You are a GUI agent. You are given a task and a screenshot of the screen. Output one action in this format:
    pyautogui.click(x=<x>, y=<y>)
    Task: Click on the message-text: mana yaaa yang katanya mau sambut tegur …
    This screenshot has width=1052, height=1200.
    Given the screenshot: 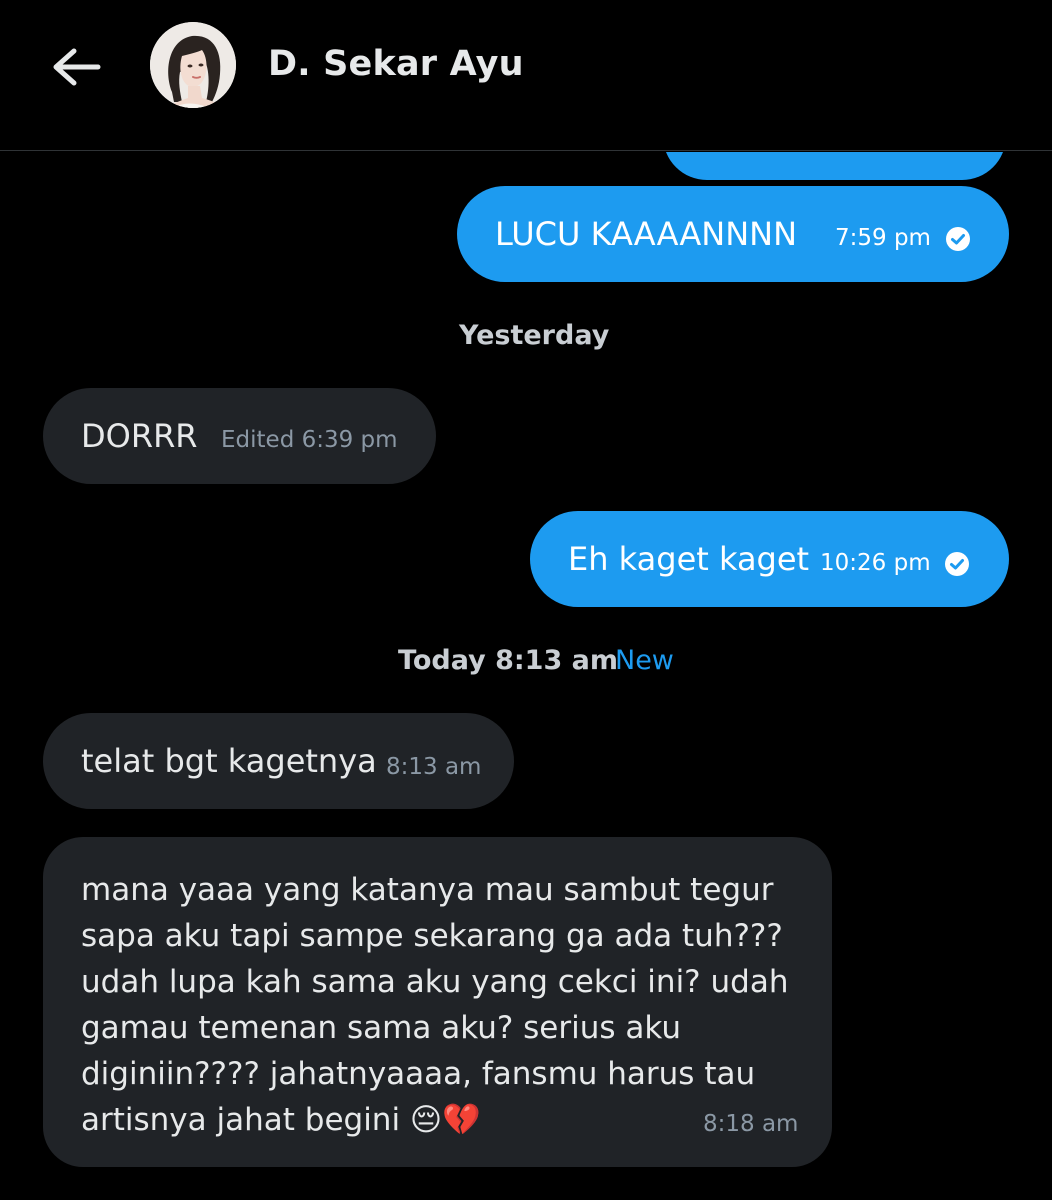 What is the action you would take?
    pyautogui.click(x=435, y=1005)
    